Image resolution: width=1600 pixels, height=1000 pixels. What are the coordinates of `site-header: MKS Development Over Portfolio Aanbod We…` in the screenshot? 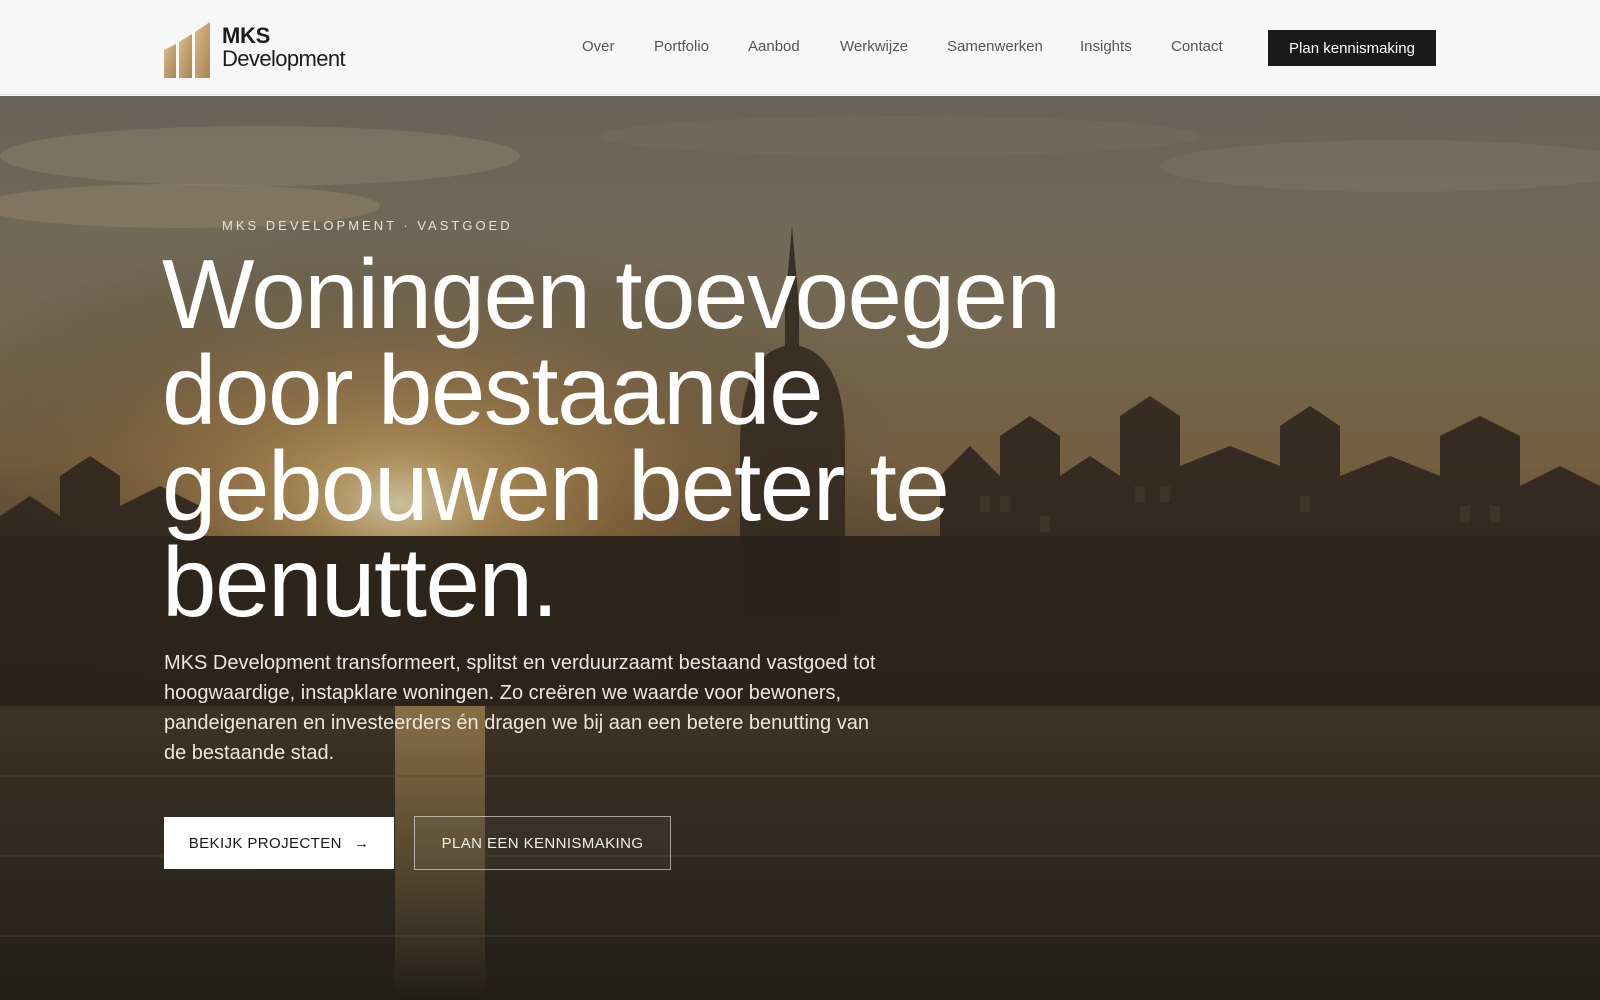 It's located at (800, 47).